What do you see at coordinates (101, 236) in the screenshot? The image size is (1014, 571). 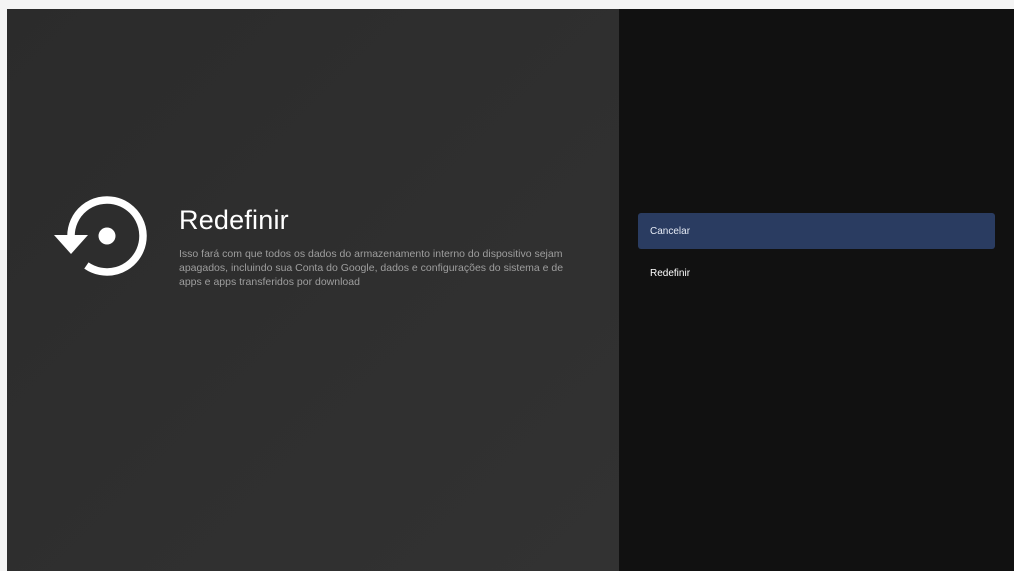 I see `restore-icon` at bounding box center [101, 236].